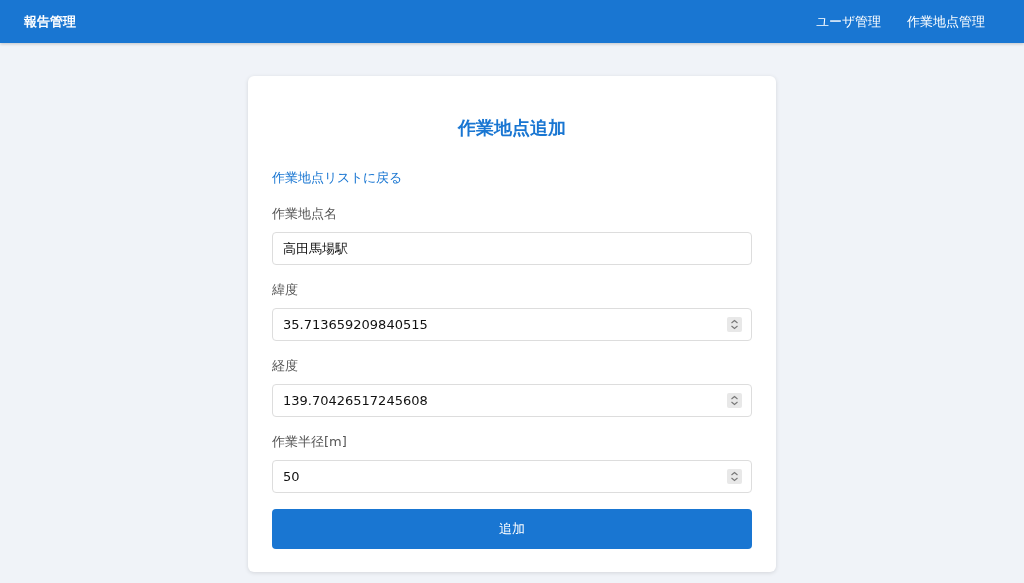 The width and height of the screenshot is (1024, 583). I want to click on input-field: 高田馬場駅, so click(512, 248).